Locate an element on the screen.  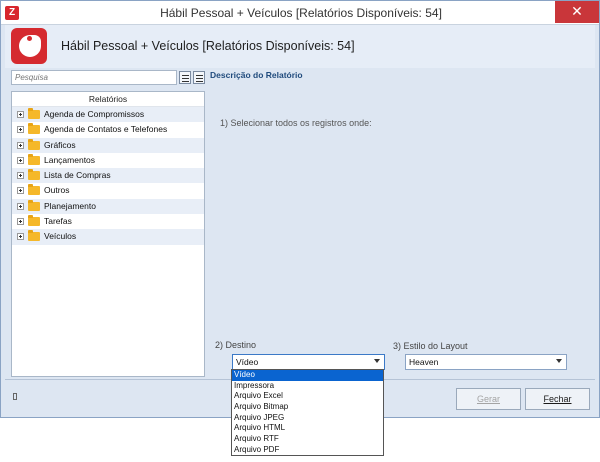
description-title: Descrição do Relatório is located at coordinates (256, 75).